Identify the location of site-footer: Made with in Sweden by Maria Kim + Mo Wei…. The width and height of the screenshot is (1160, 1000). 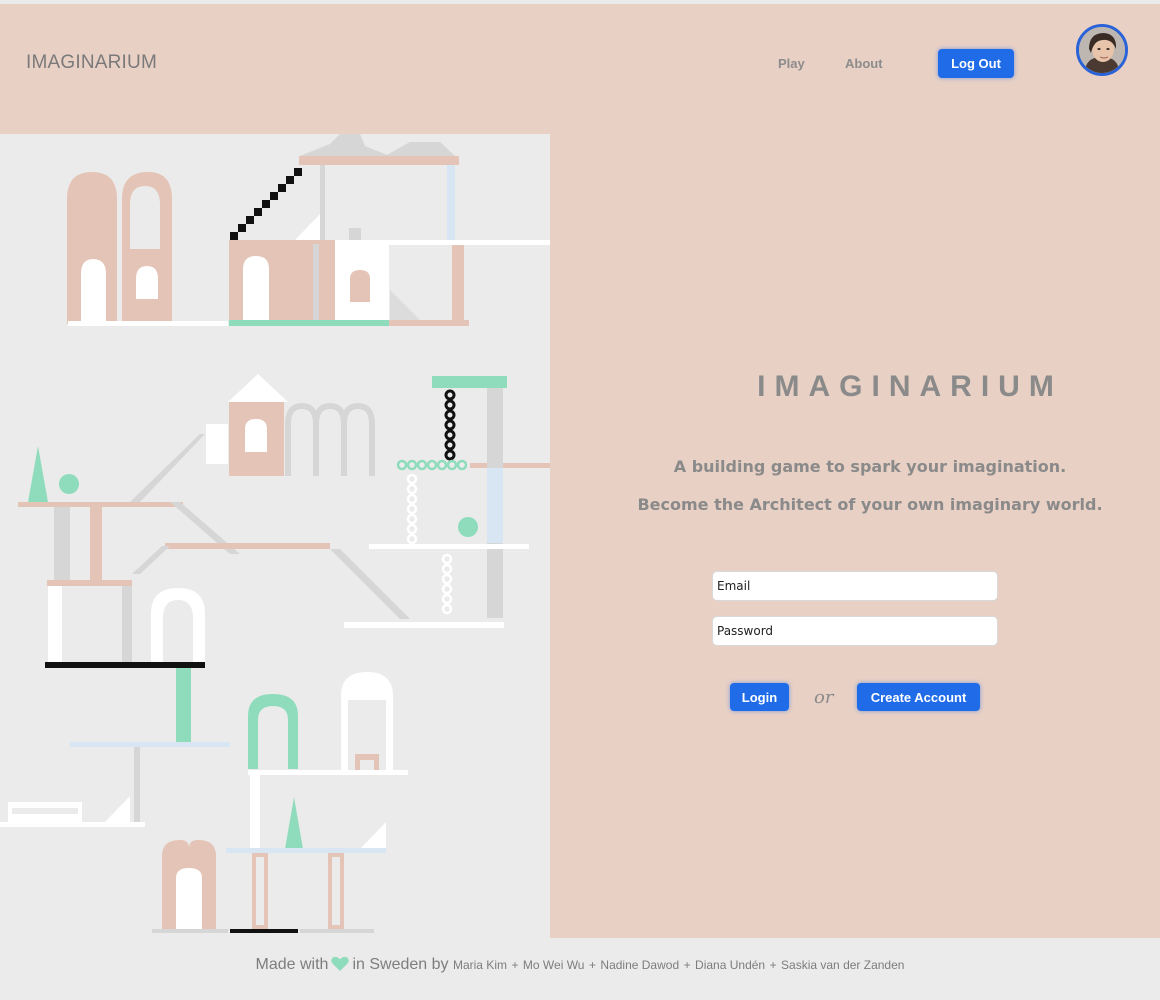
(580, 969).